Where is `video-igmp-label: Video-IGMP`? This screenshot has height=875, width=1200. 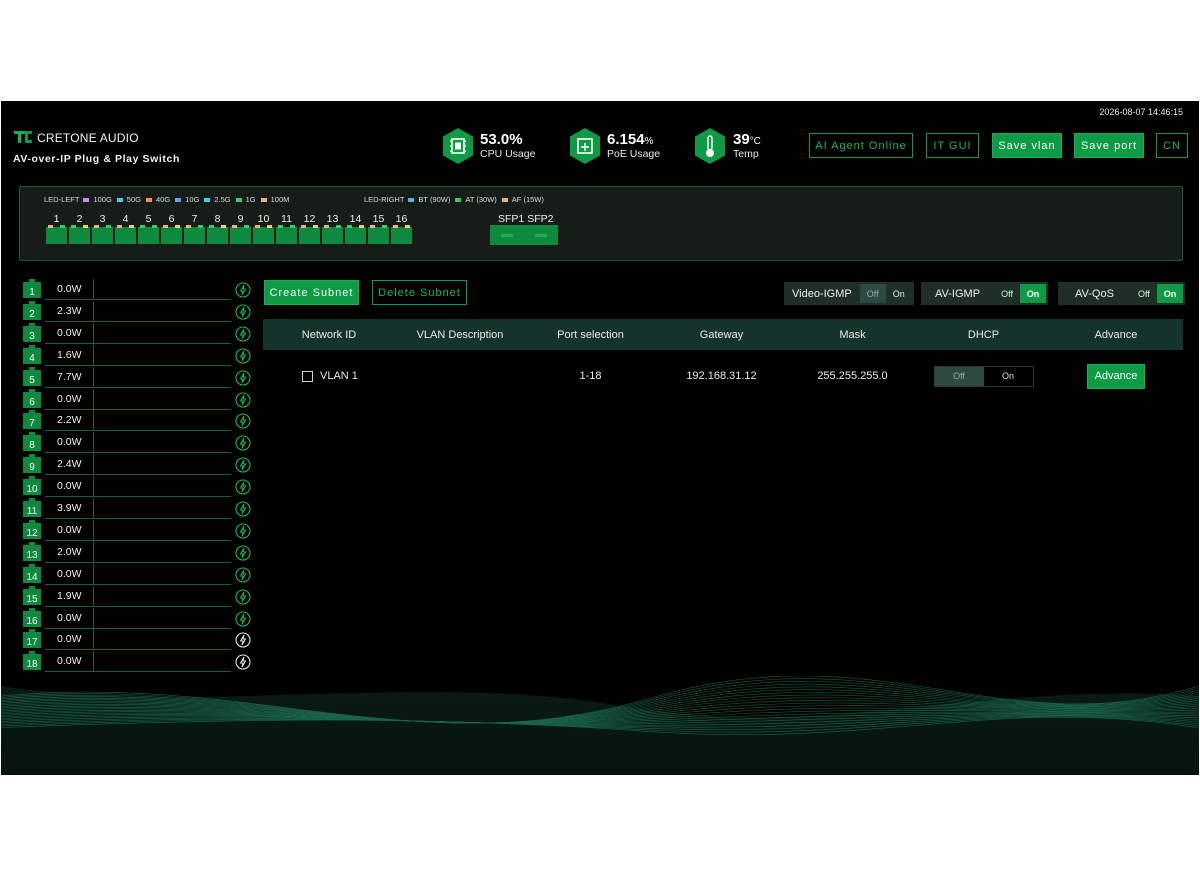
video-igmp-label: Video-IGMP is located at coordinates (822, 293).